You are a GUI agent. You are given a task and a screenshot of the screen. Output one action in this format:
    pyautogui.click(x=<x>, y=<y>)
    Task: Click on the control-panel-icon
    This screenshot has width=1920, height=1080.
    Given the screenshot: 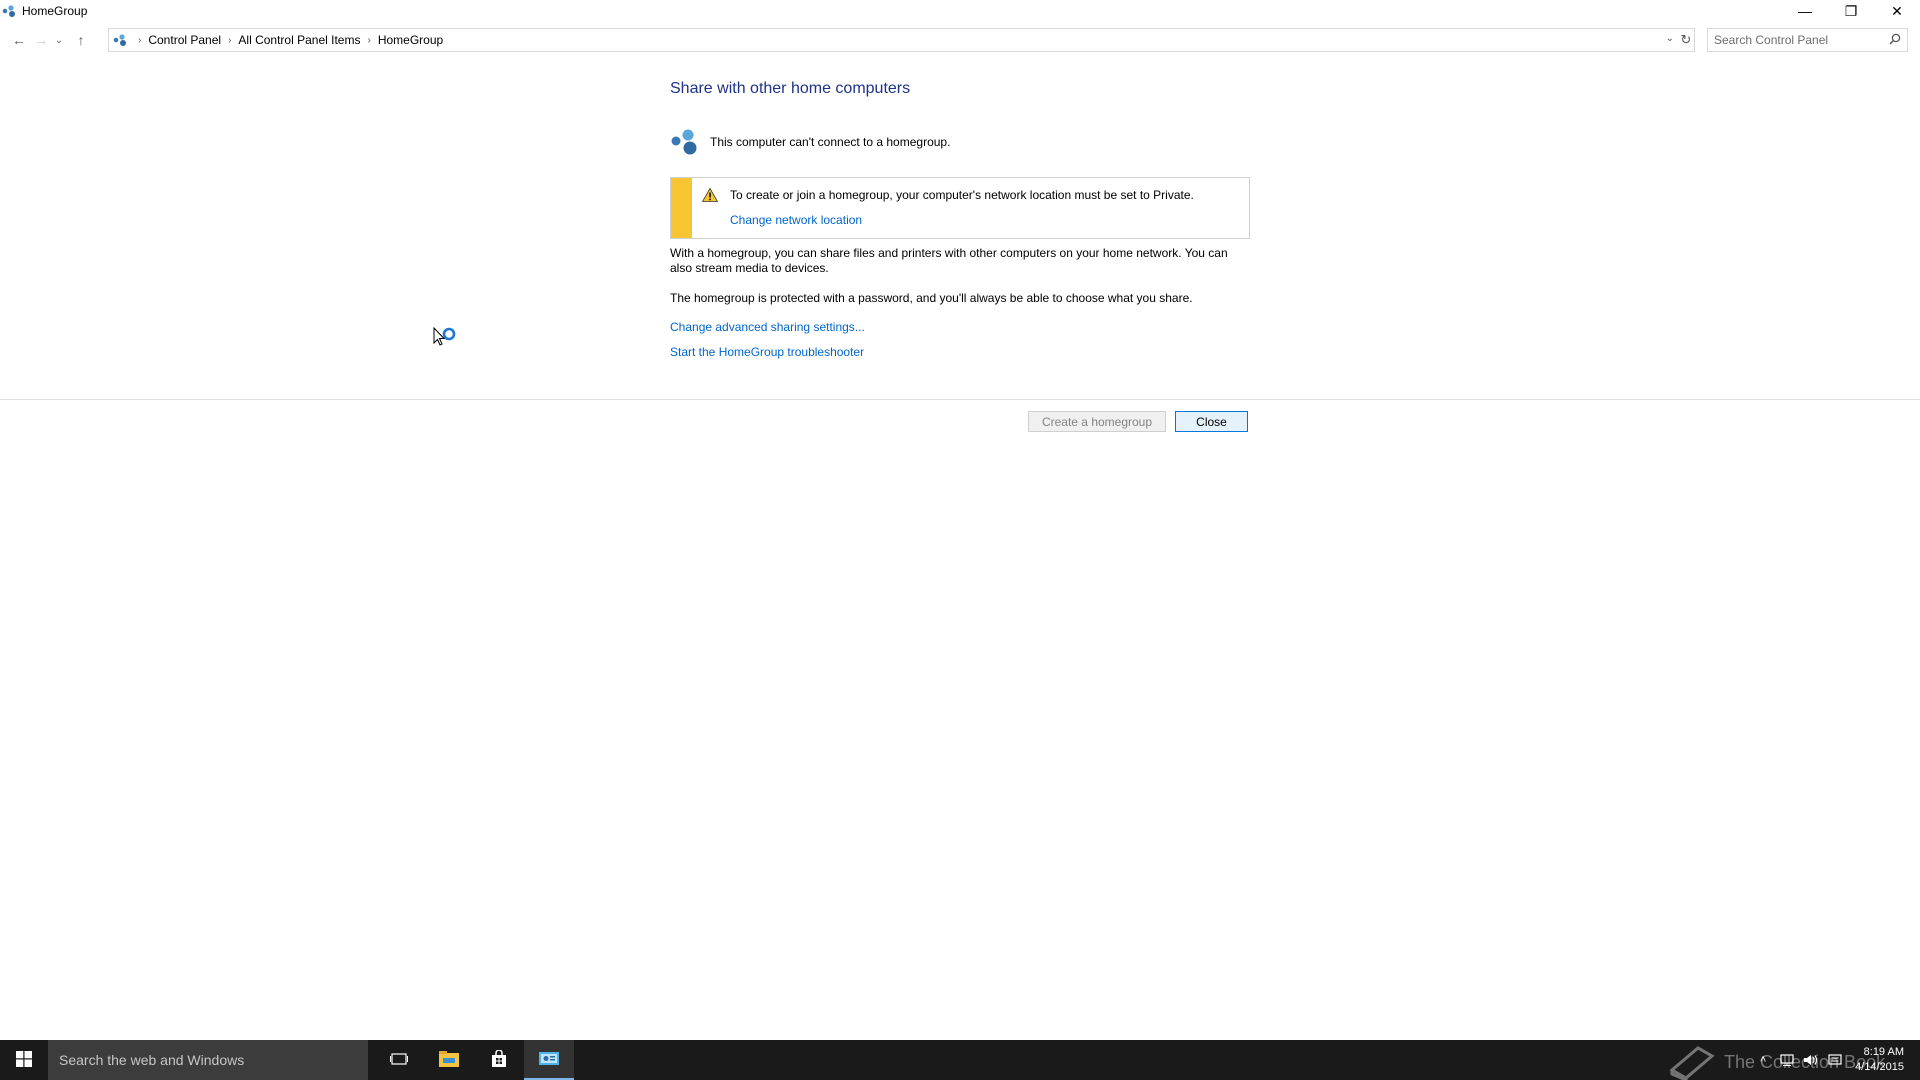 What is the action you would take?
    pyautogui.click(x=549, y=1060)
    